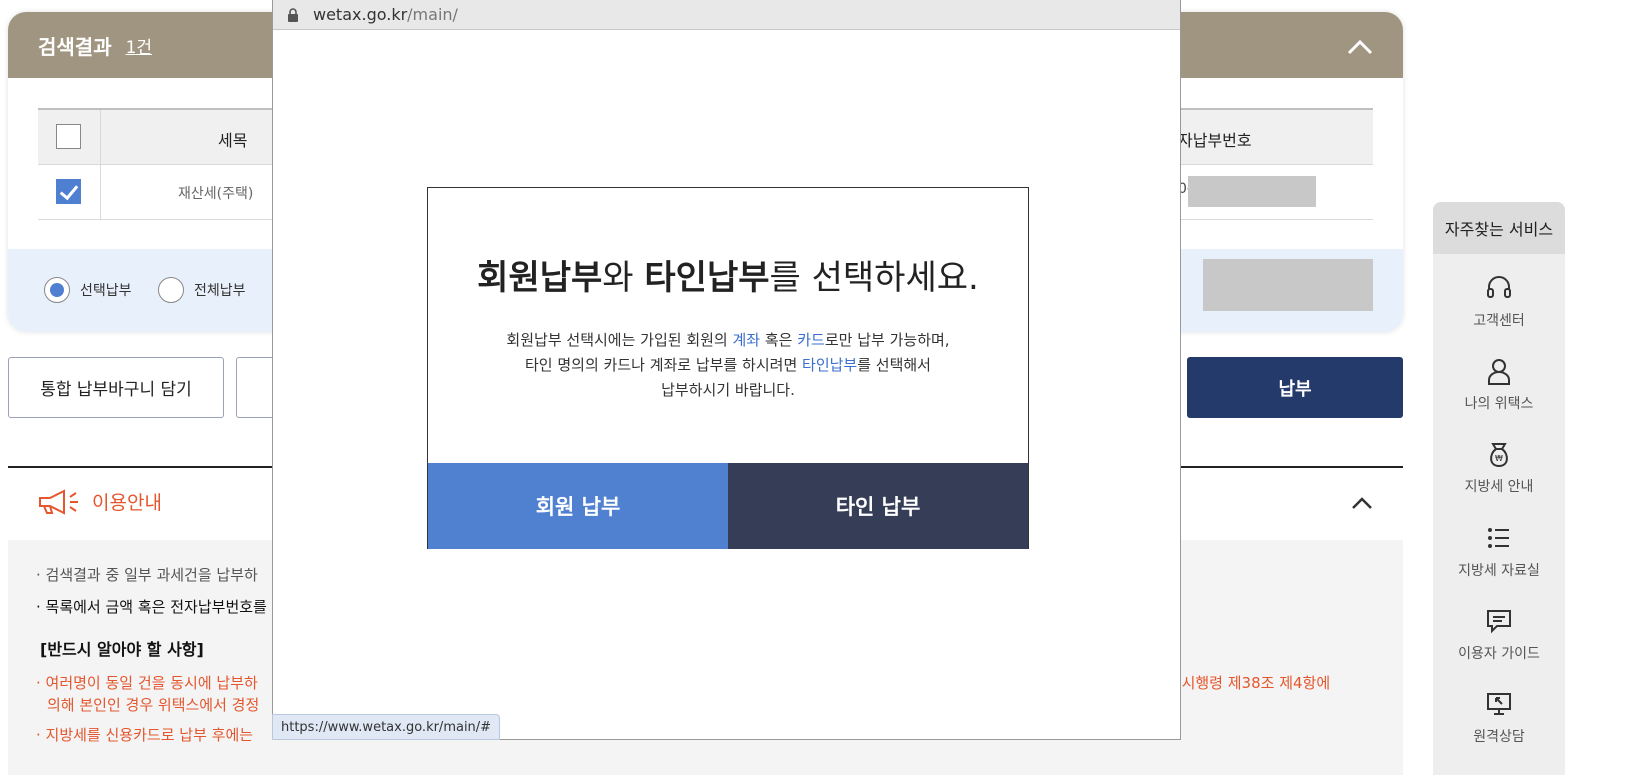  What do you see at coordinates (874, 278) in the screenshot?
I see `title-suffix: 를 선택하세요.` at bounding box center [874, 278].